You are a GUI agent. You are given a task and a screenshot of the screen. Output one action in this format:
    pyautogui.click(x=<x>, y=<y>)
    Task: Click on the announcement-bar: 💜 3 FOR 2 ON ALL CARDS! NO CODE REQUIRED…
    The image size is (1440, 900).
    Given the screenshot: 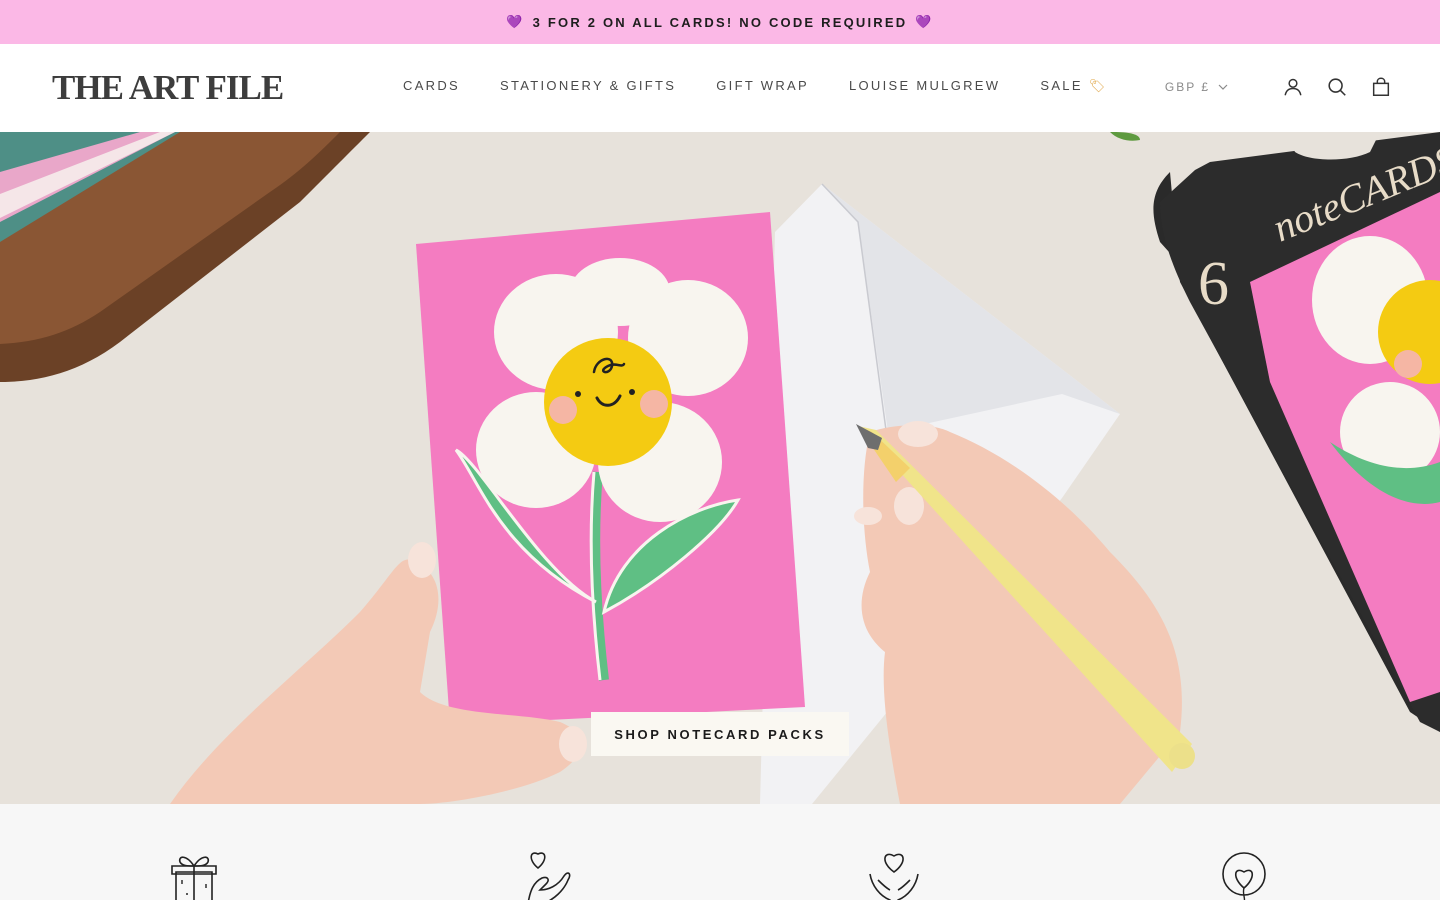 What is the action you would take?
    pyautogui.click(x=720, y=22)
    